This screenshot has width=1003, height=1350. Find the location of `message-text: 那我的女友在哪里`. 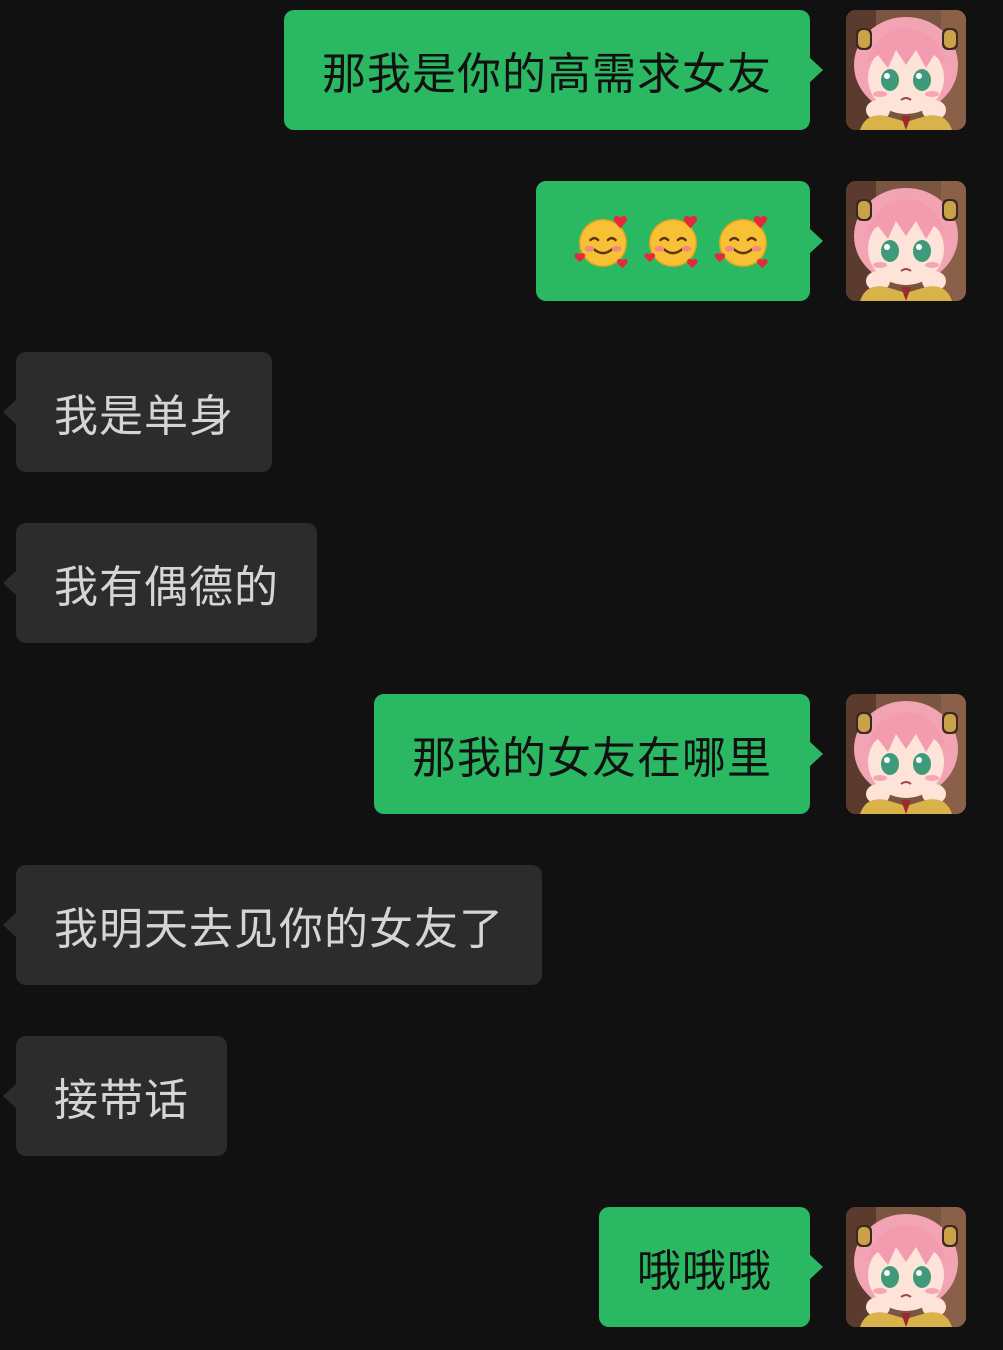

message-text: 那我的女友在哪里 is located at coordinates (592, 758).